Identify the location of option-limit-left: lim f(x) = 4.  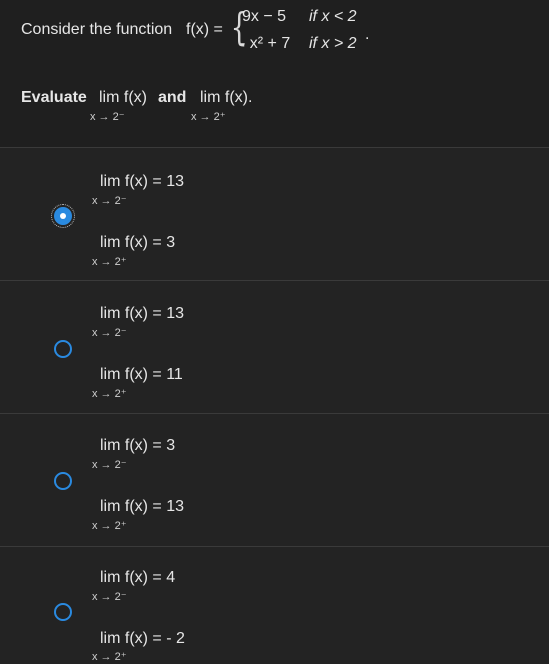
(138, 577).